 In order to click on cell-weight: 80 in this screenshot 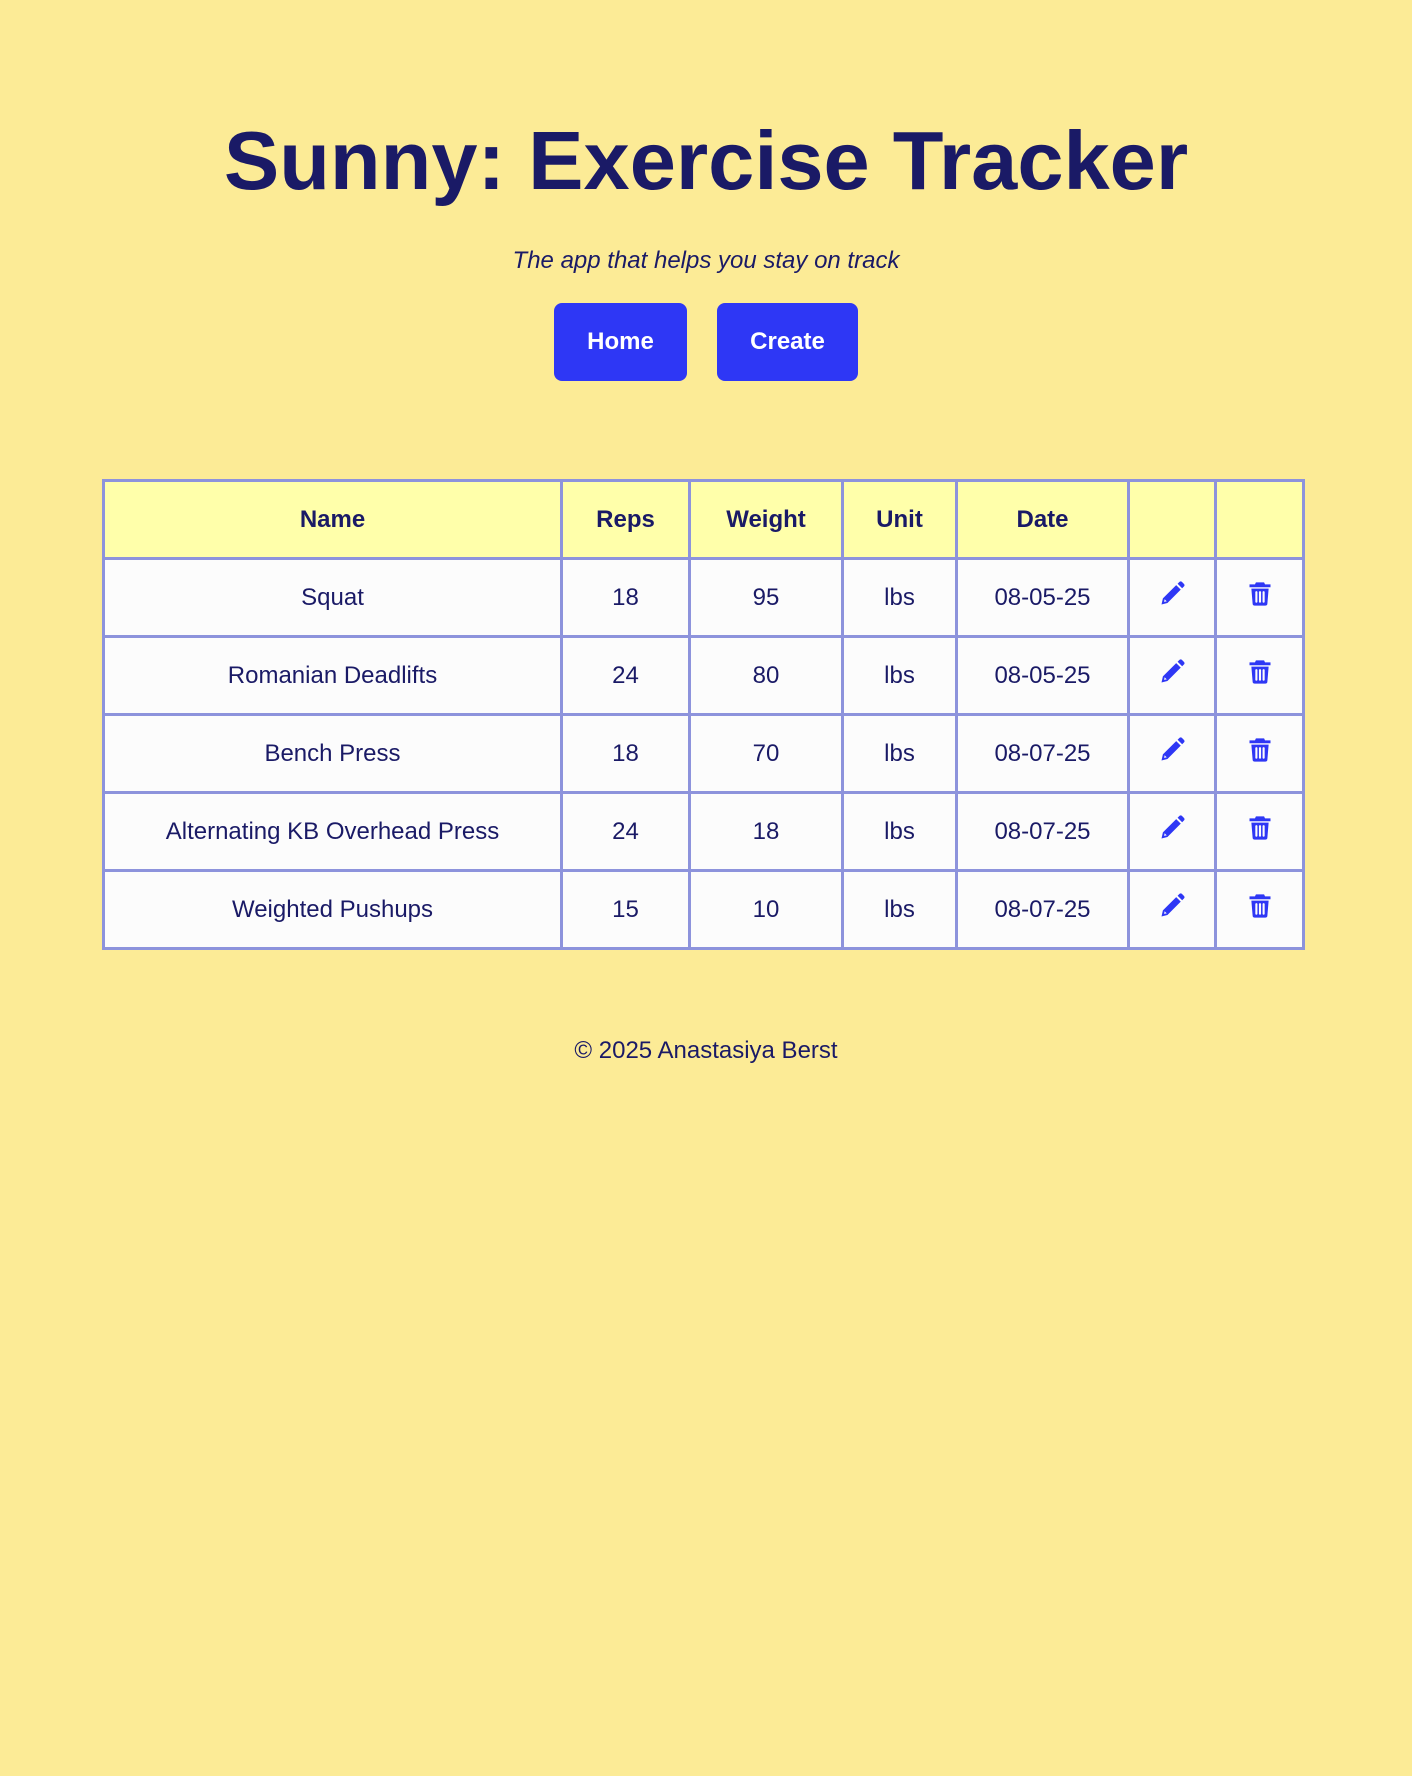, I will do `click(766, 675)`.